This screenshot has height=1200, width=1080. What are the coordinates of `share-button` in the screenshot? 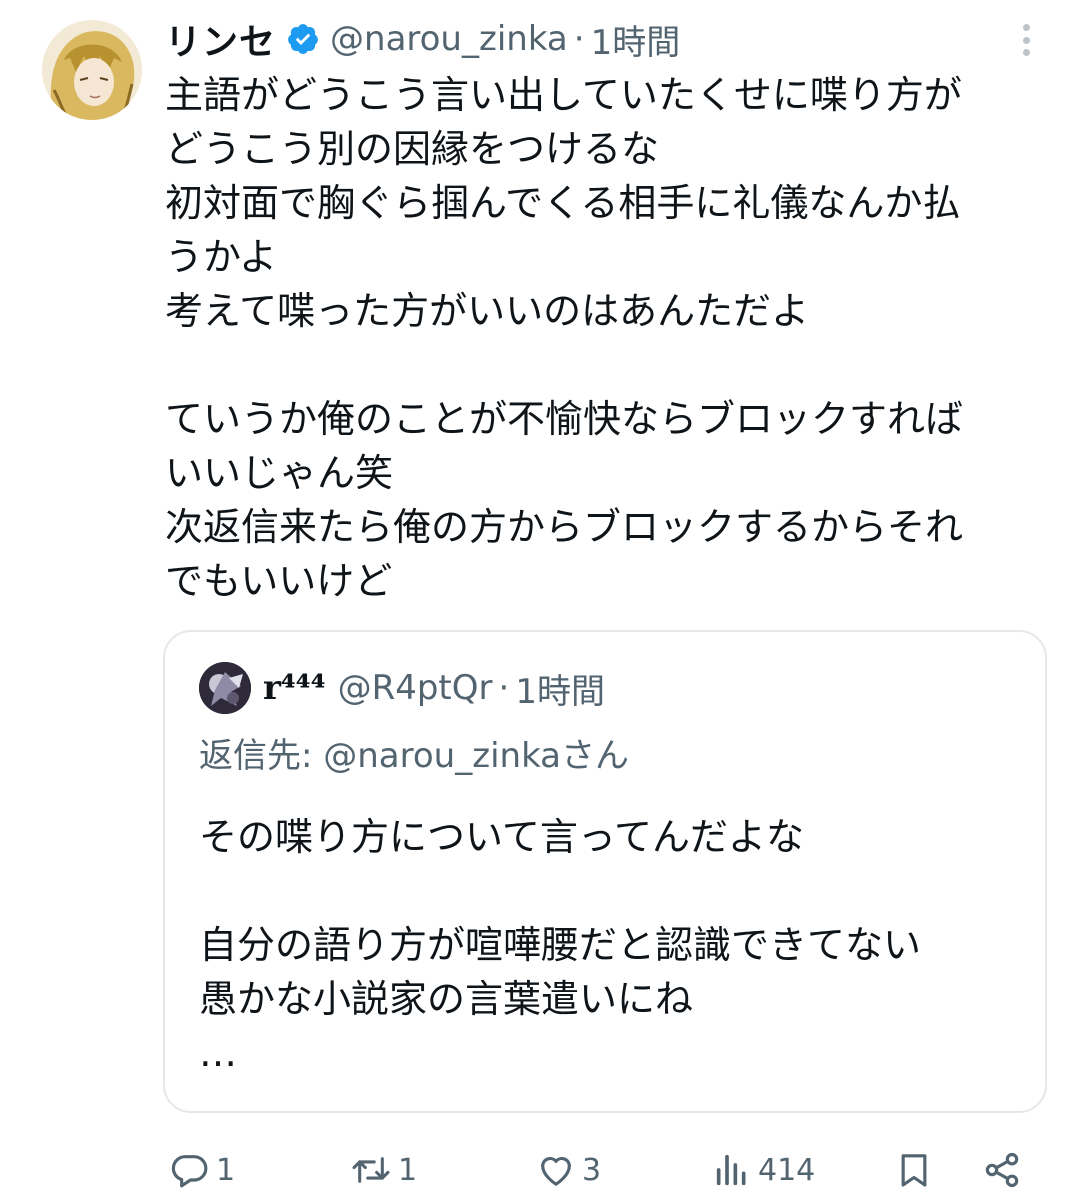 It's located at (1002, 1170).